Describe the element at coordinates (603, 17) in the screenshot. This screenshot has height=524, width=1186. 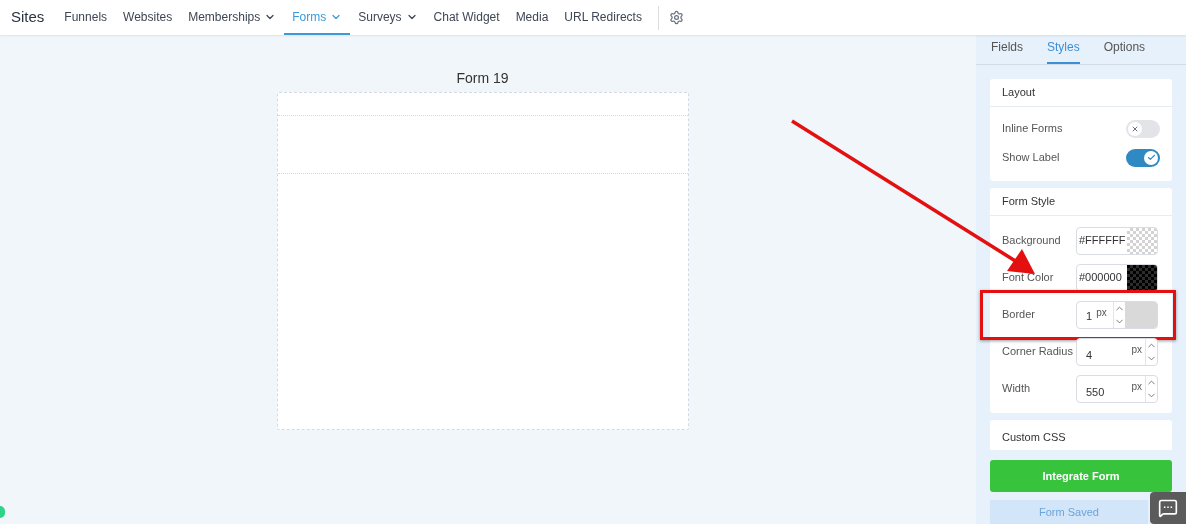
I see `nav-tab: URL Redirects` at that location.